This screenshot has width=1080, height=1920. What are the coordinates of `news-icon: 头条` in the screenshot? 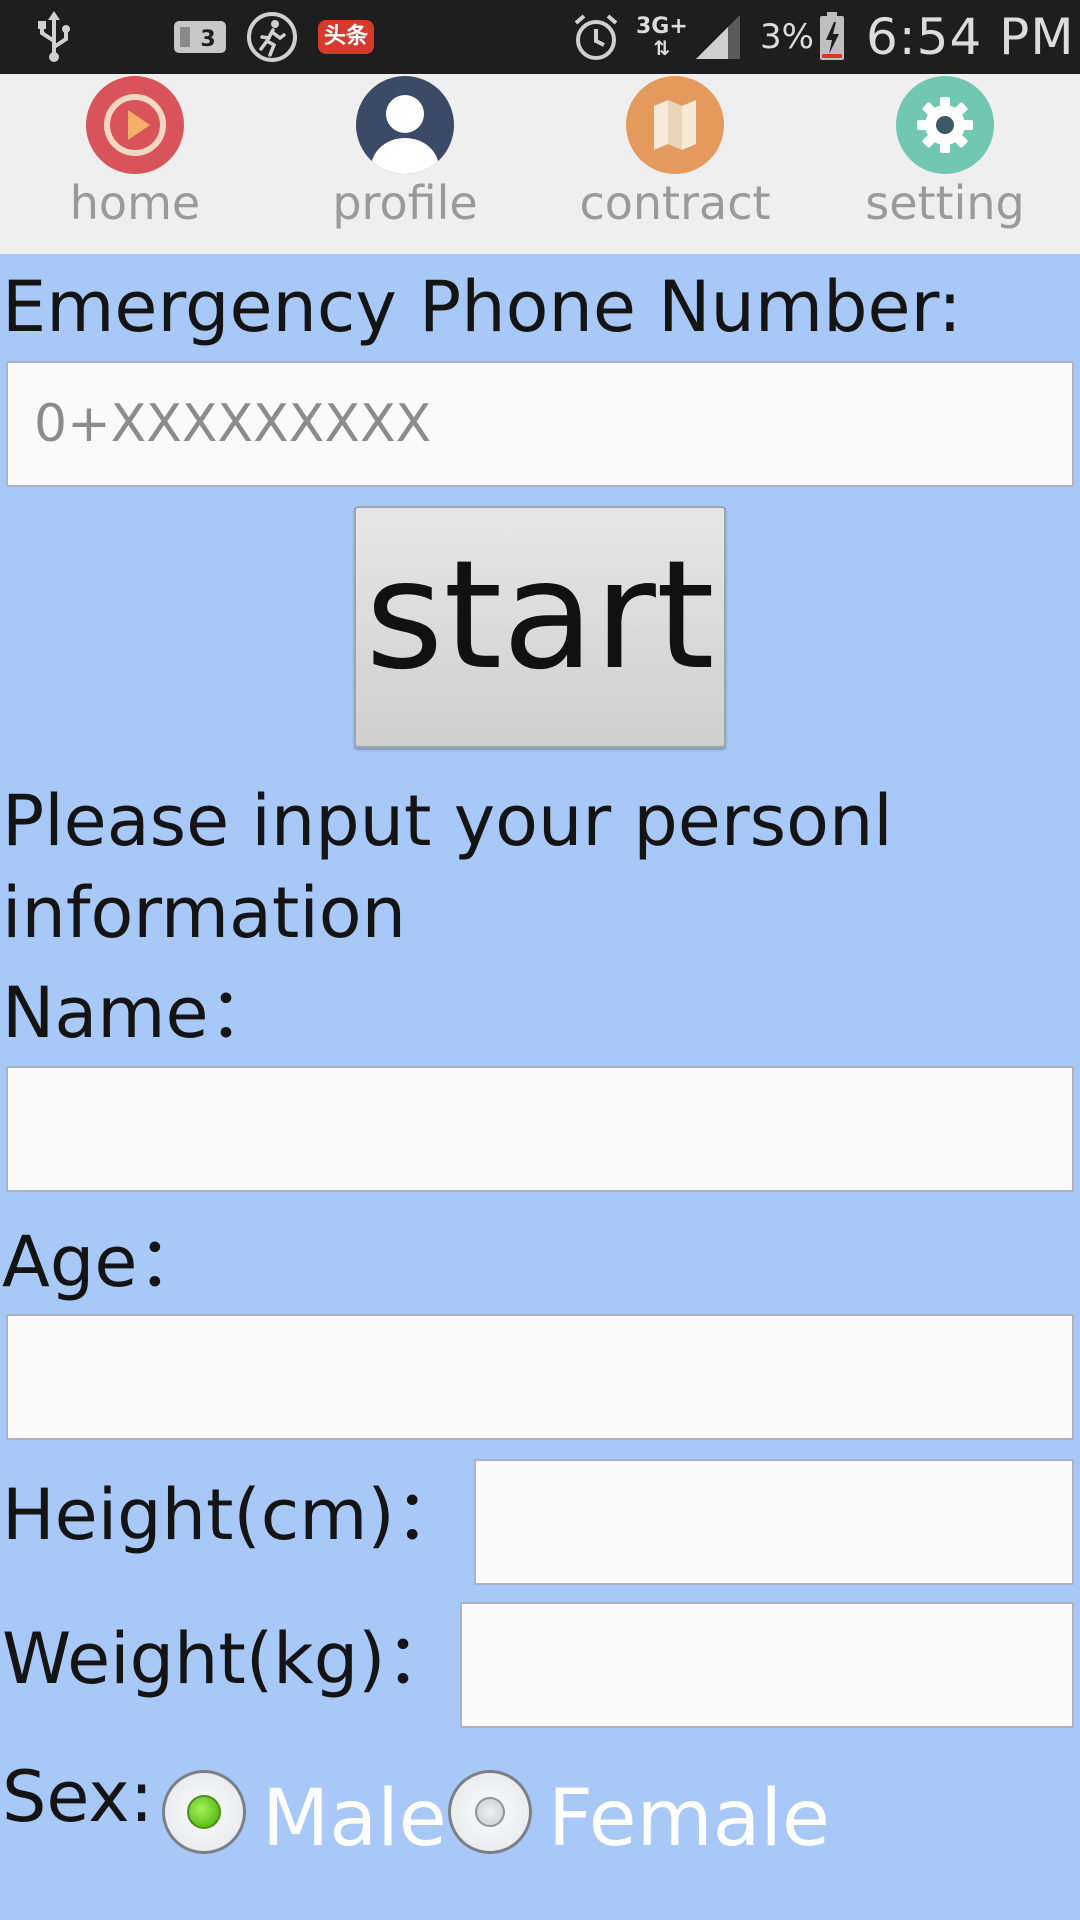 It's located at (346, 37).